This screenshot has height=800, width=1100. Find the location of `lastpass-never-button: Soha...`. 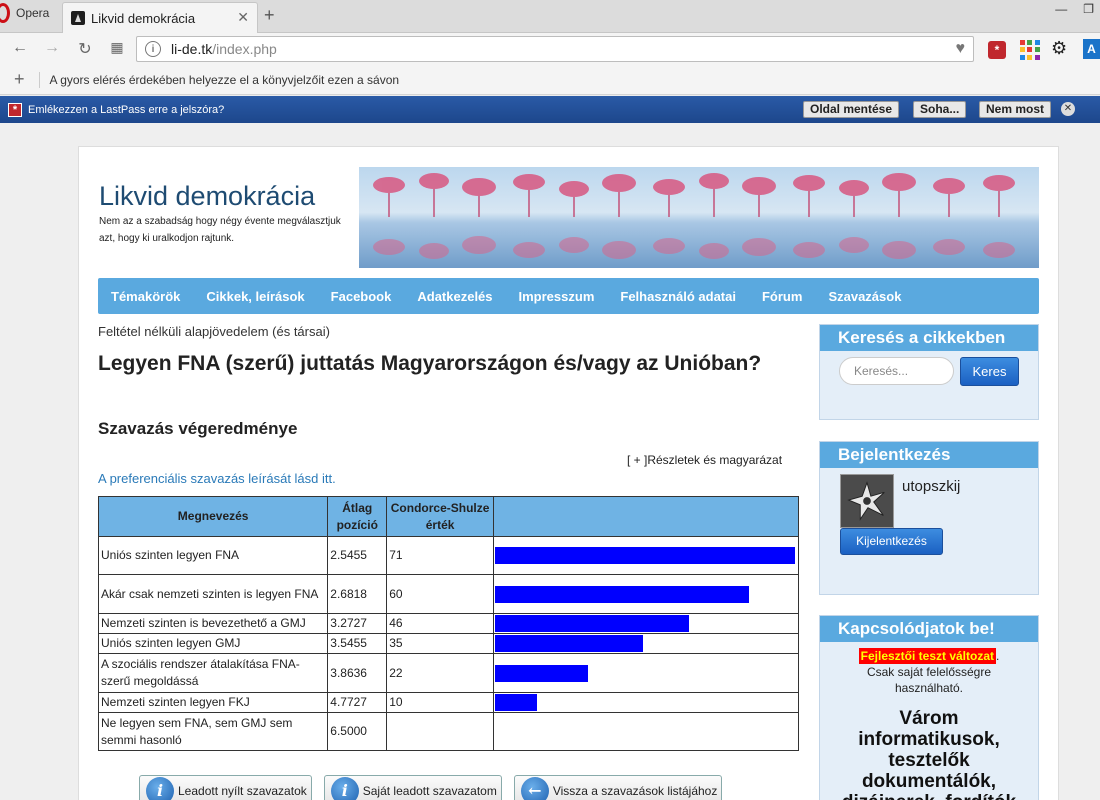

lastpass-never-button: Soha... is located at coordinates (940, 109).